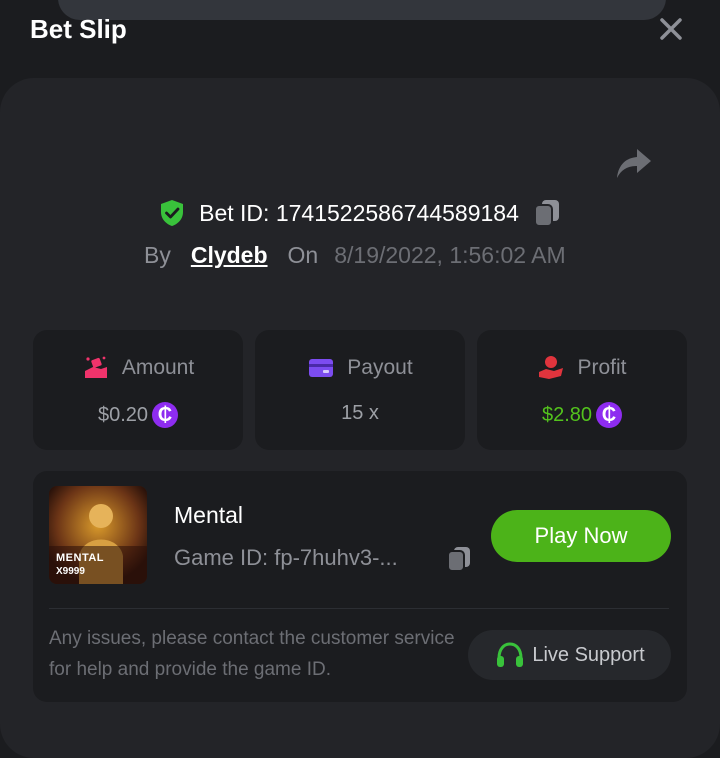 This screenshot has width=720, height=758. What do you see at coordinates (551, 367) in the screenshot?
I see `hand-coin-icon` at bounding box center [551, 367].